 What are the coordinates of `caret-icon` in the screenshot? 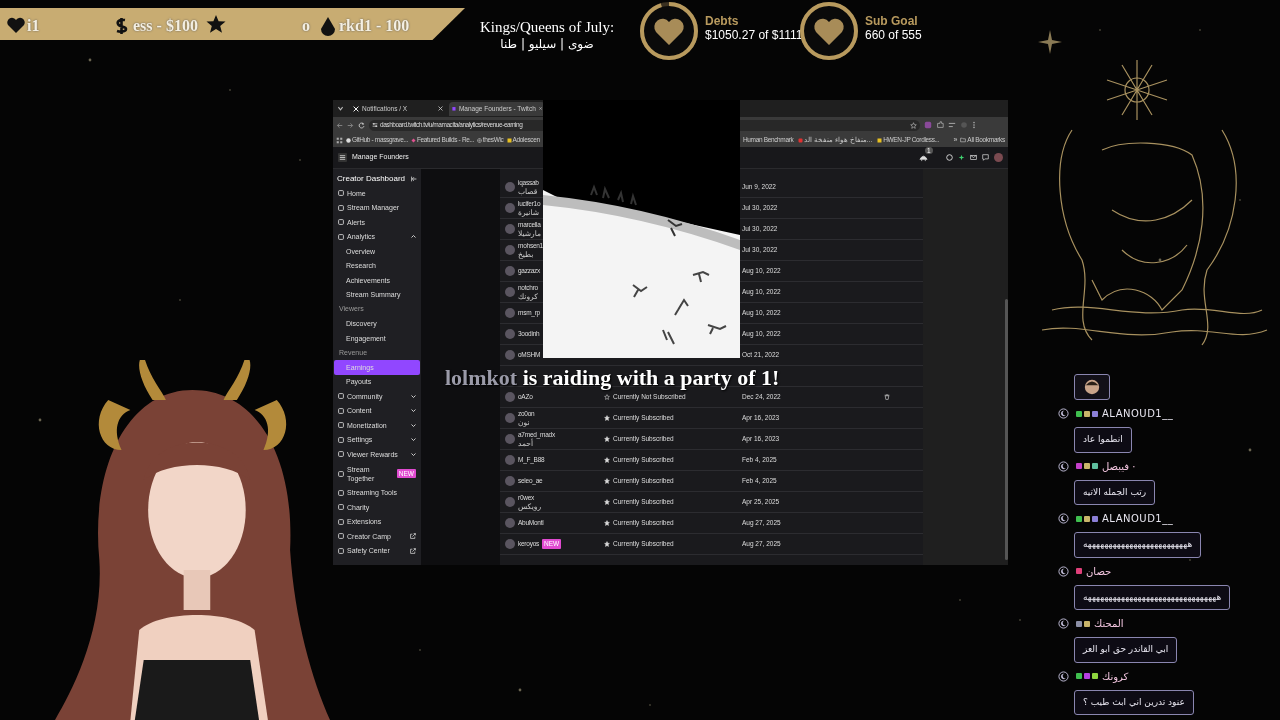 It's located at (340, 108).